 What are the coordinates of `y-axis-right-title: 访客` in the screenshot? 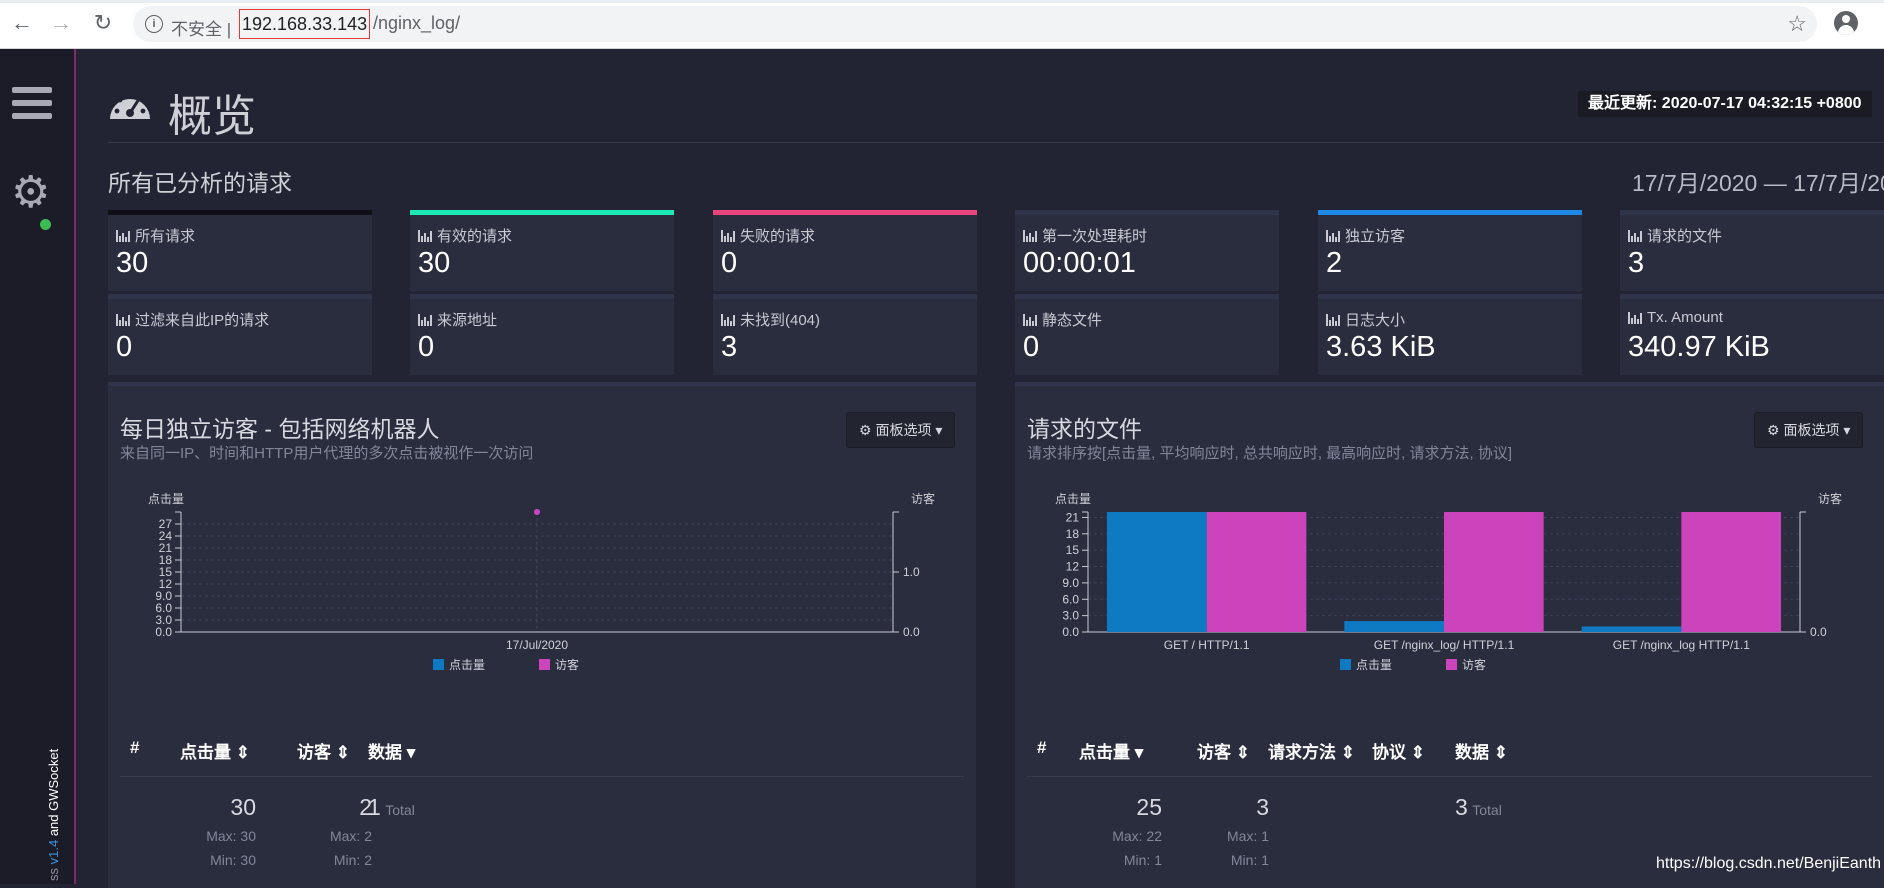 It's located at (923, 498).